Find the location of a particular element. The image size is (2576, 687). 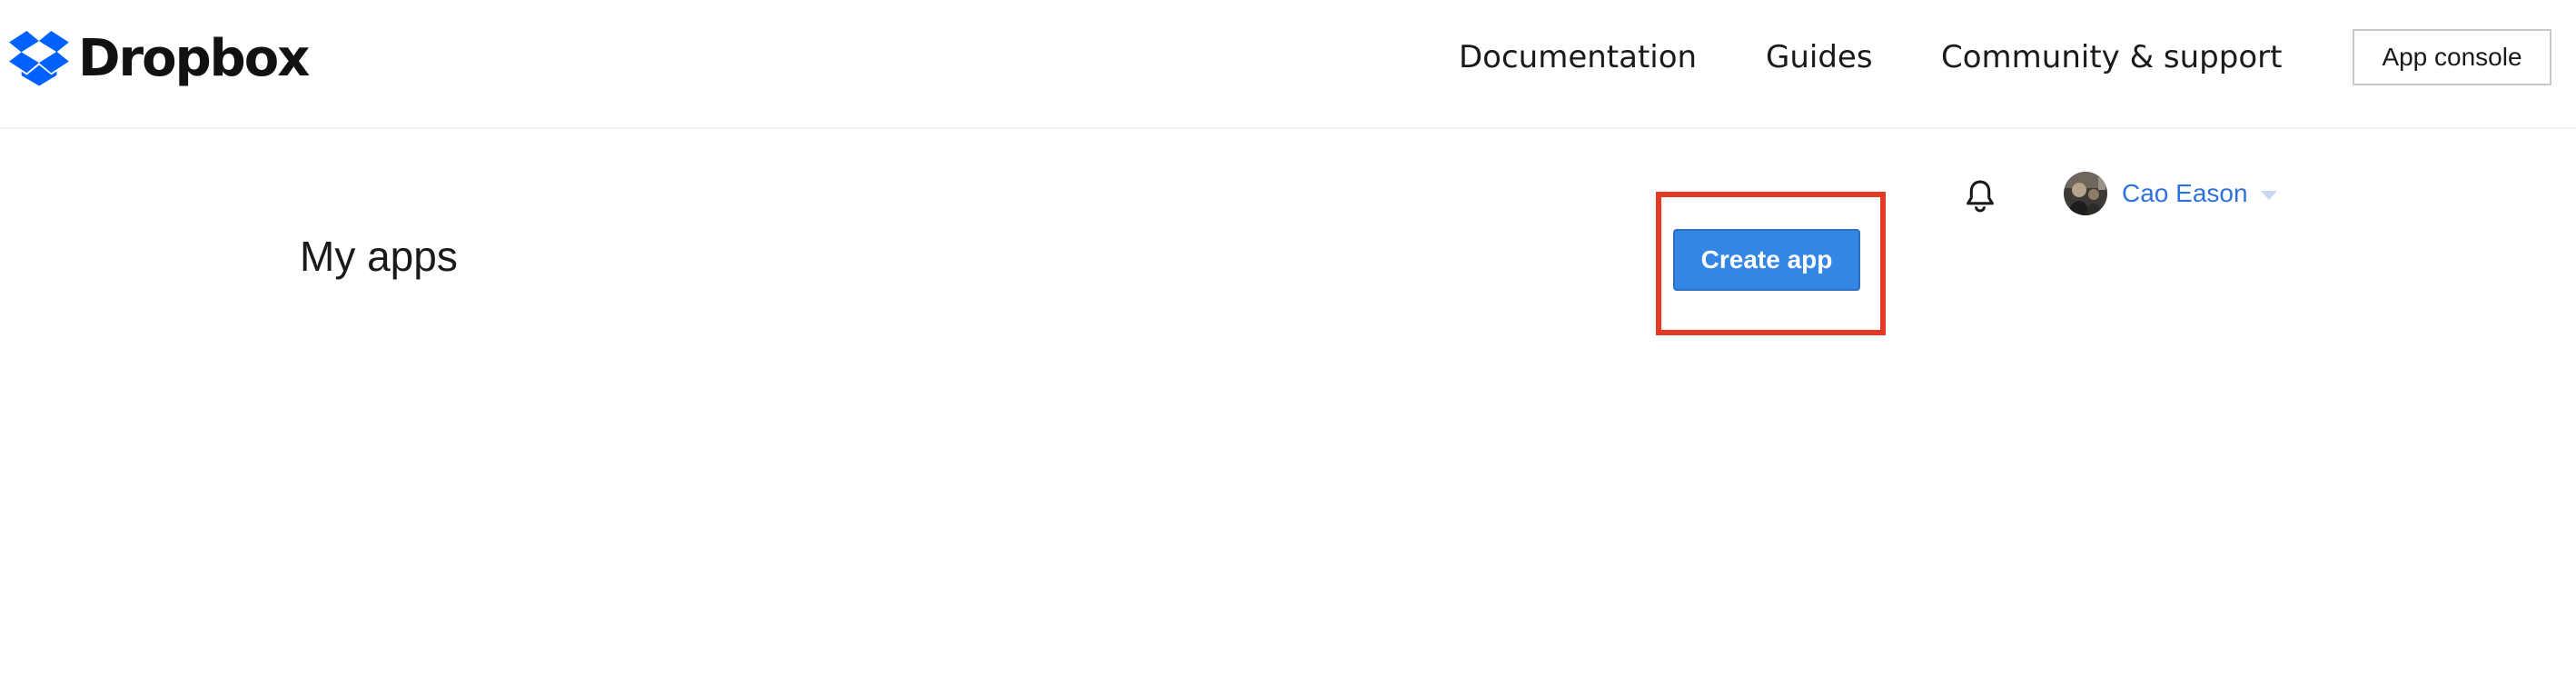

user-name: Cao Eason is located at coordinates (2185, 193).